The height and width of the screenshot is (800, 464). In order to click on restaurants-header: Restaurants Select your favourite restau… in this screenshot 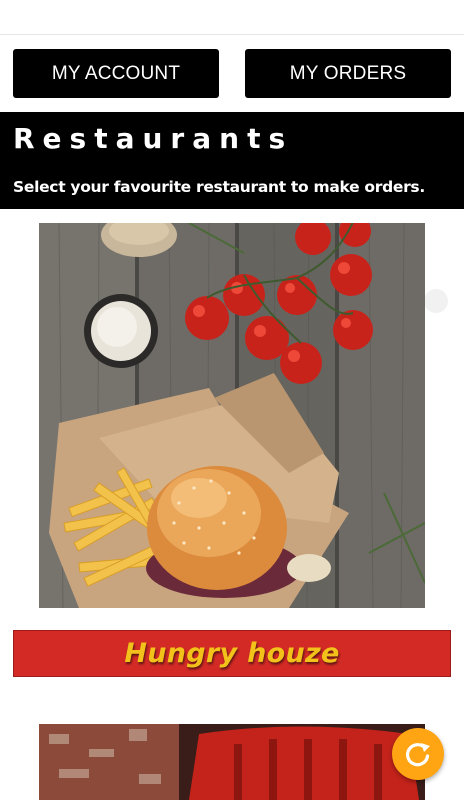, I will do `click(232, 160)`.